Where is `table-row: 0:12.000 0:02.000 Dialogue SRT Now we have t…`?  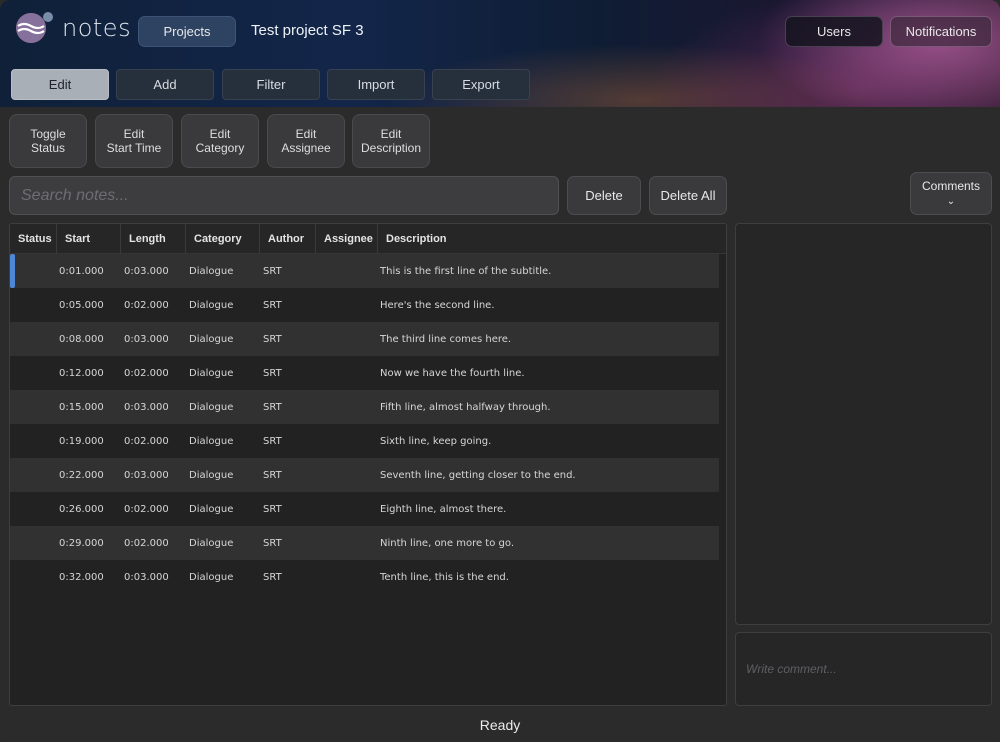 table-row: 0:12.000 0:02.000 Dialogue SRT Now we have t… is located at coordinates (364, 373).